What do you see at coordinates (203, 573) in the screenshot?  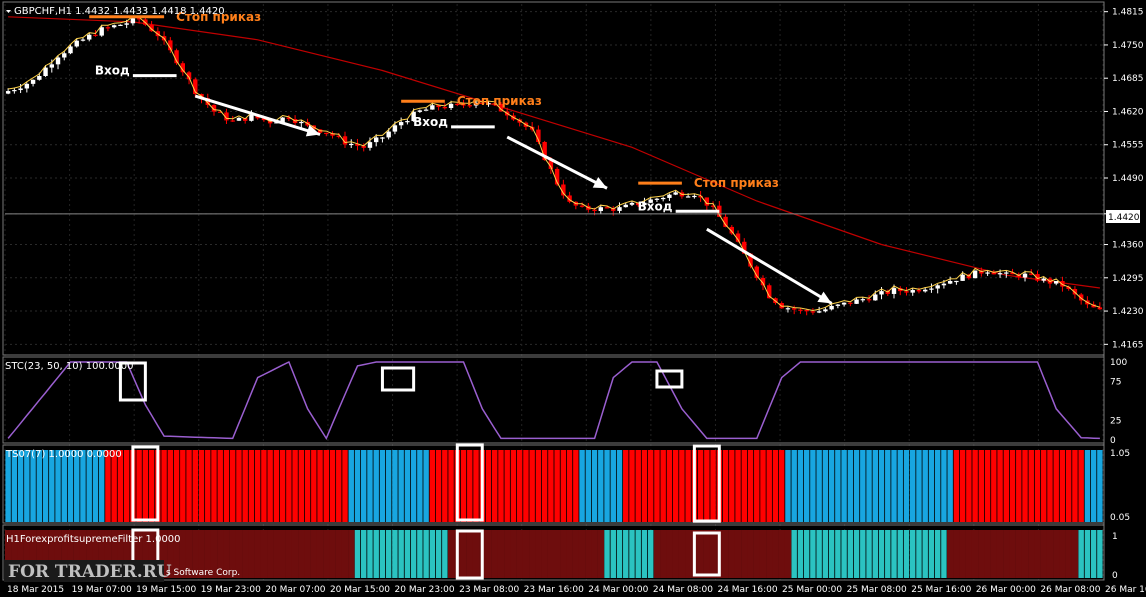 I see `footer-fragment: s Software Corp.` at bounding box center [203, 573].